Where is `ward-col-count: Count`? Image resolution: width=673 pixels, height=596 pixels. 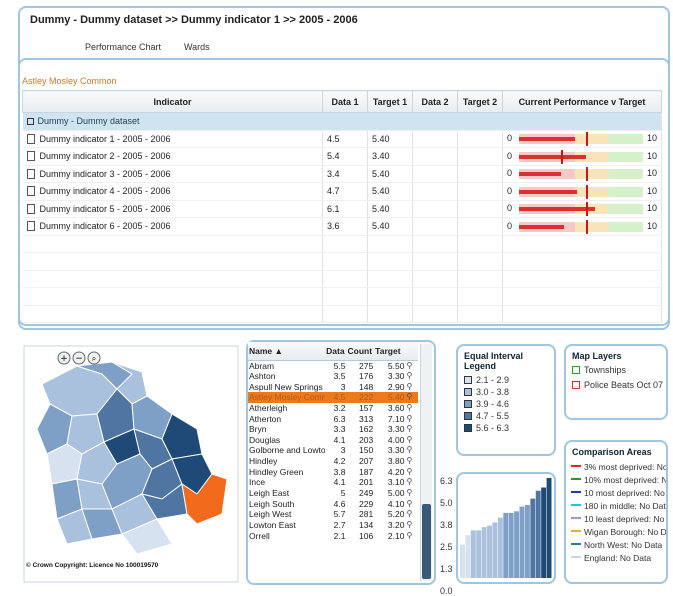
ward-col-count: Count is located at coordinates (360, 351).